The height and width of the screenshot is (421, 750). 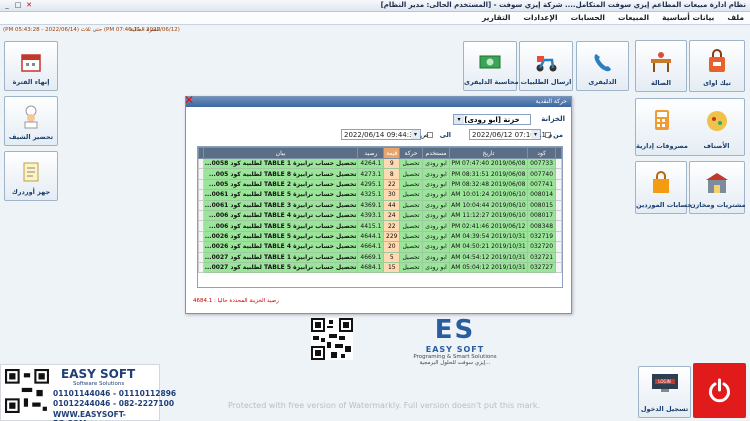 What do you see at coordinates (488, 247) in the screenshot?
I see `cell-date: AM 04:50:21 2019/10/31` at bounding box center [488, 247].